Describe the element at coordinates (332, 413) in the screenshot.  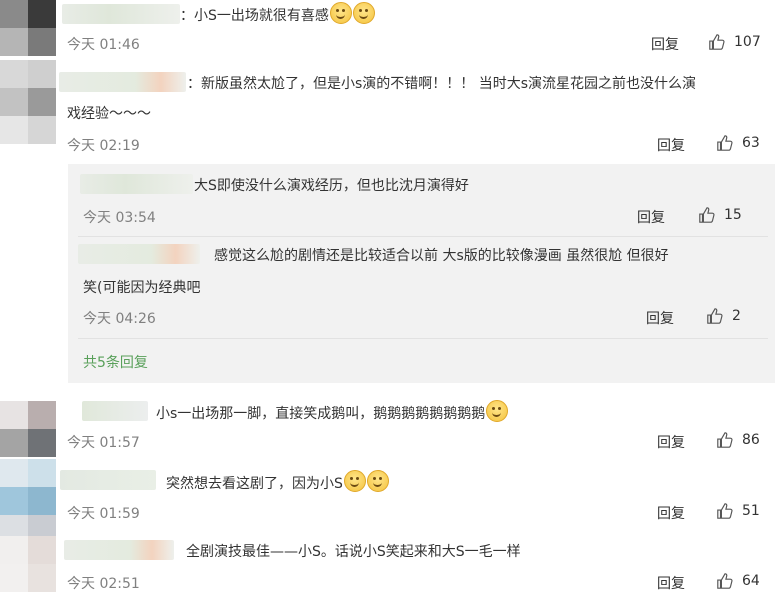
I see `comment-text: 小s一出场那一脚，直接笑成鹅叫，鹅鹅鹅鹅鹅鹅鹅鹅` at that location.